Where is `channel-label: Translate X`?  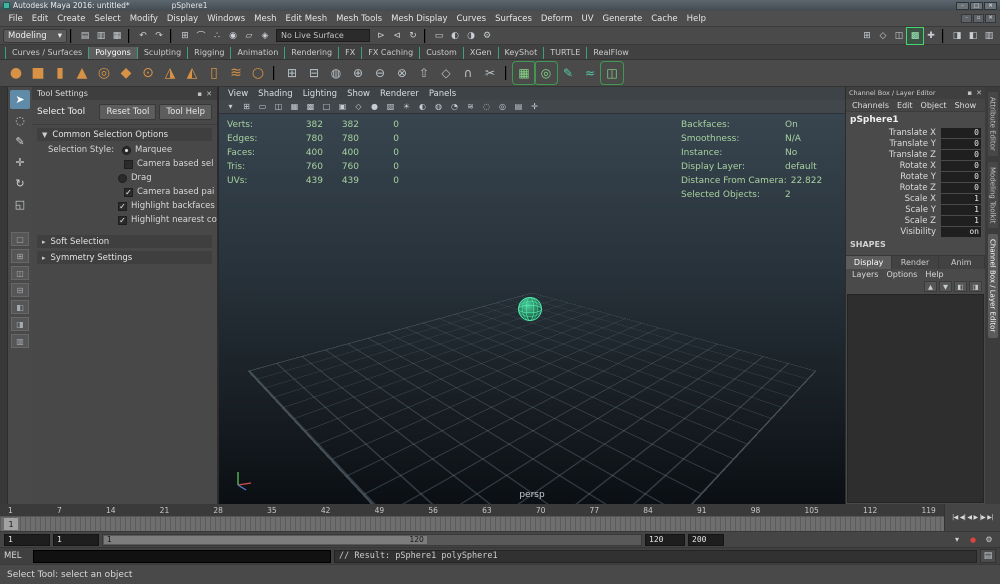 channel-label: Translate X is located at coordinates (893, 133).